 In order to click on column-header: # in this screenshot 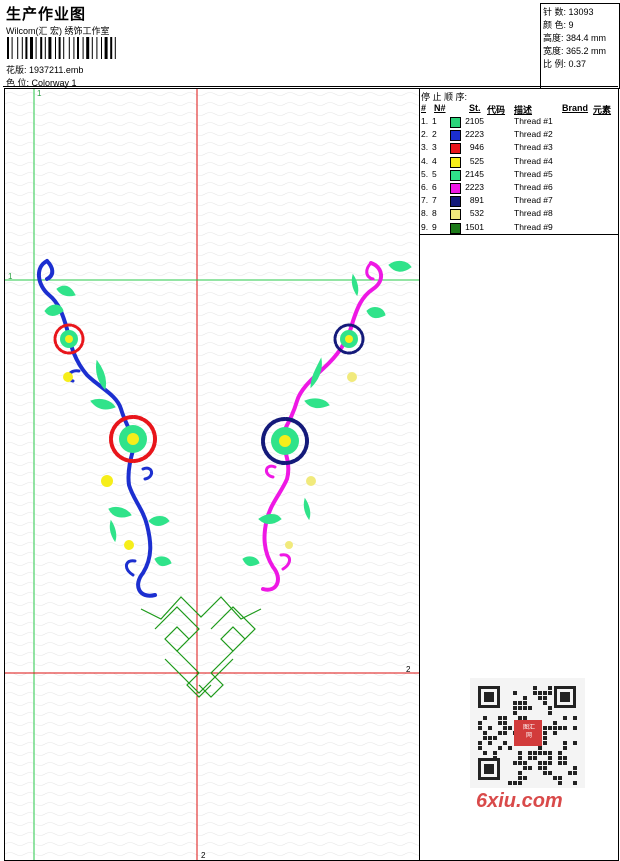, I will do `click(424, 108)`.